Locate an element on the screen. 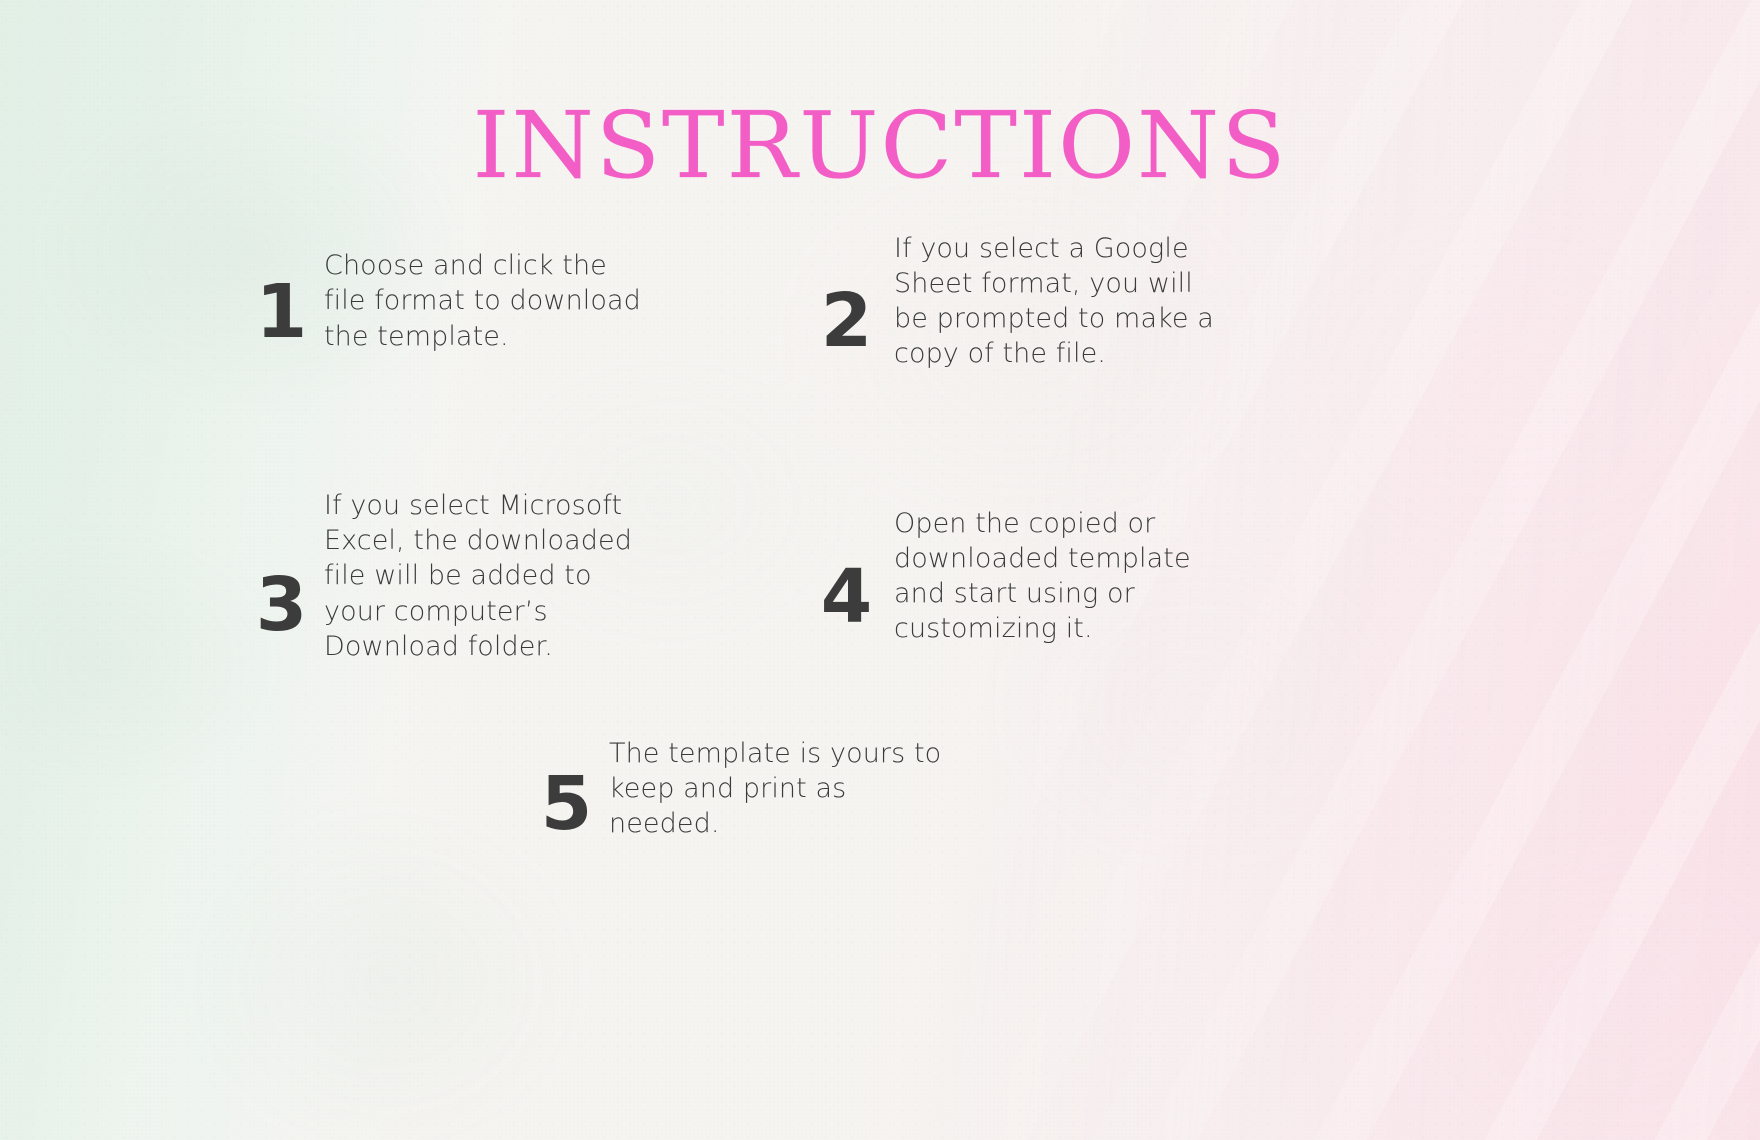 The image size is (1760, 1140). step-number-3: 3 is located at coordinates (281, 605).